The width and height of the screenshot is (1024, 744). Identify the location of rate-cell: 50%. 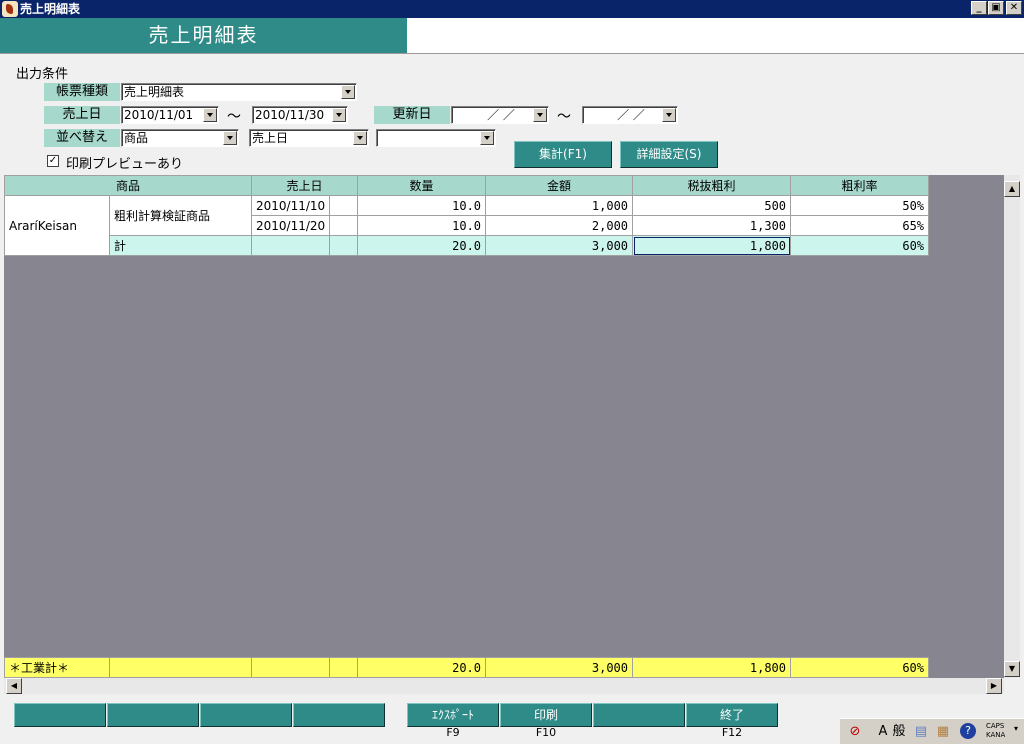
(860, 205).